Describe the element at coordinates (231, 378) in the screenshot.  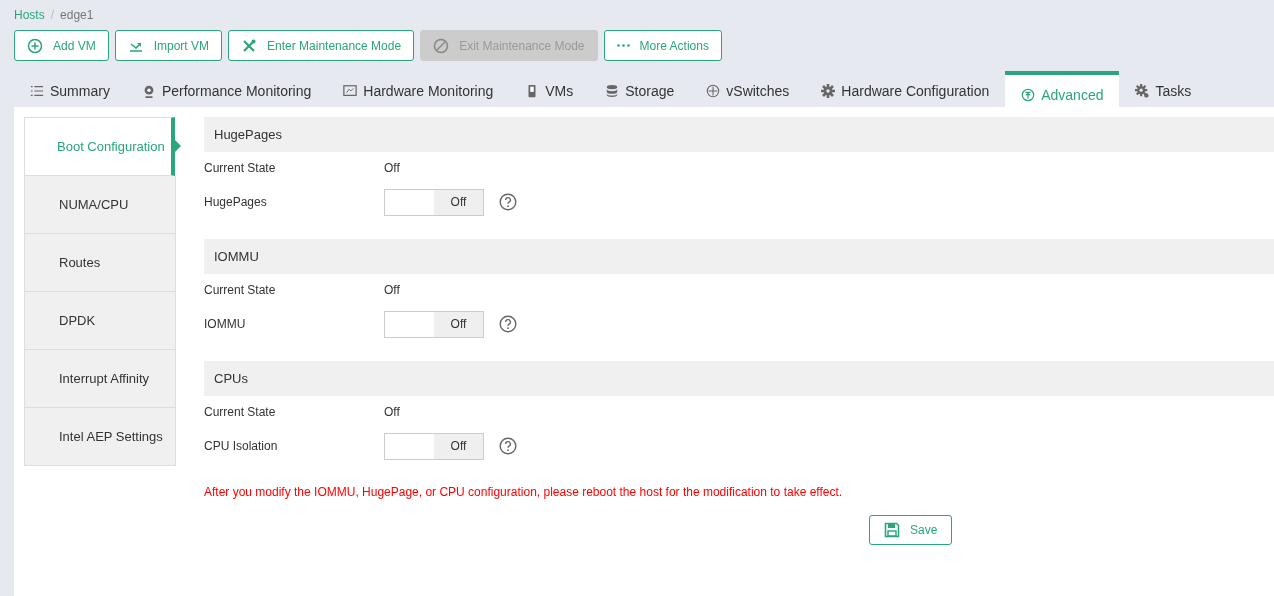
I see `section-title: CPUs` at that location.